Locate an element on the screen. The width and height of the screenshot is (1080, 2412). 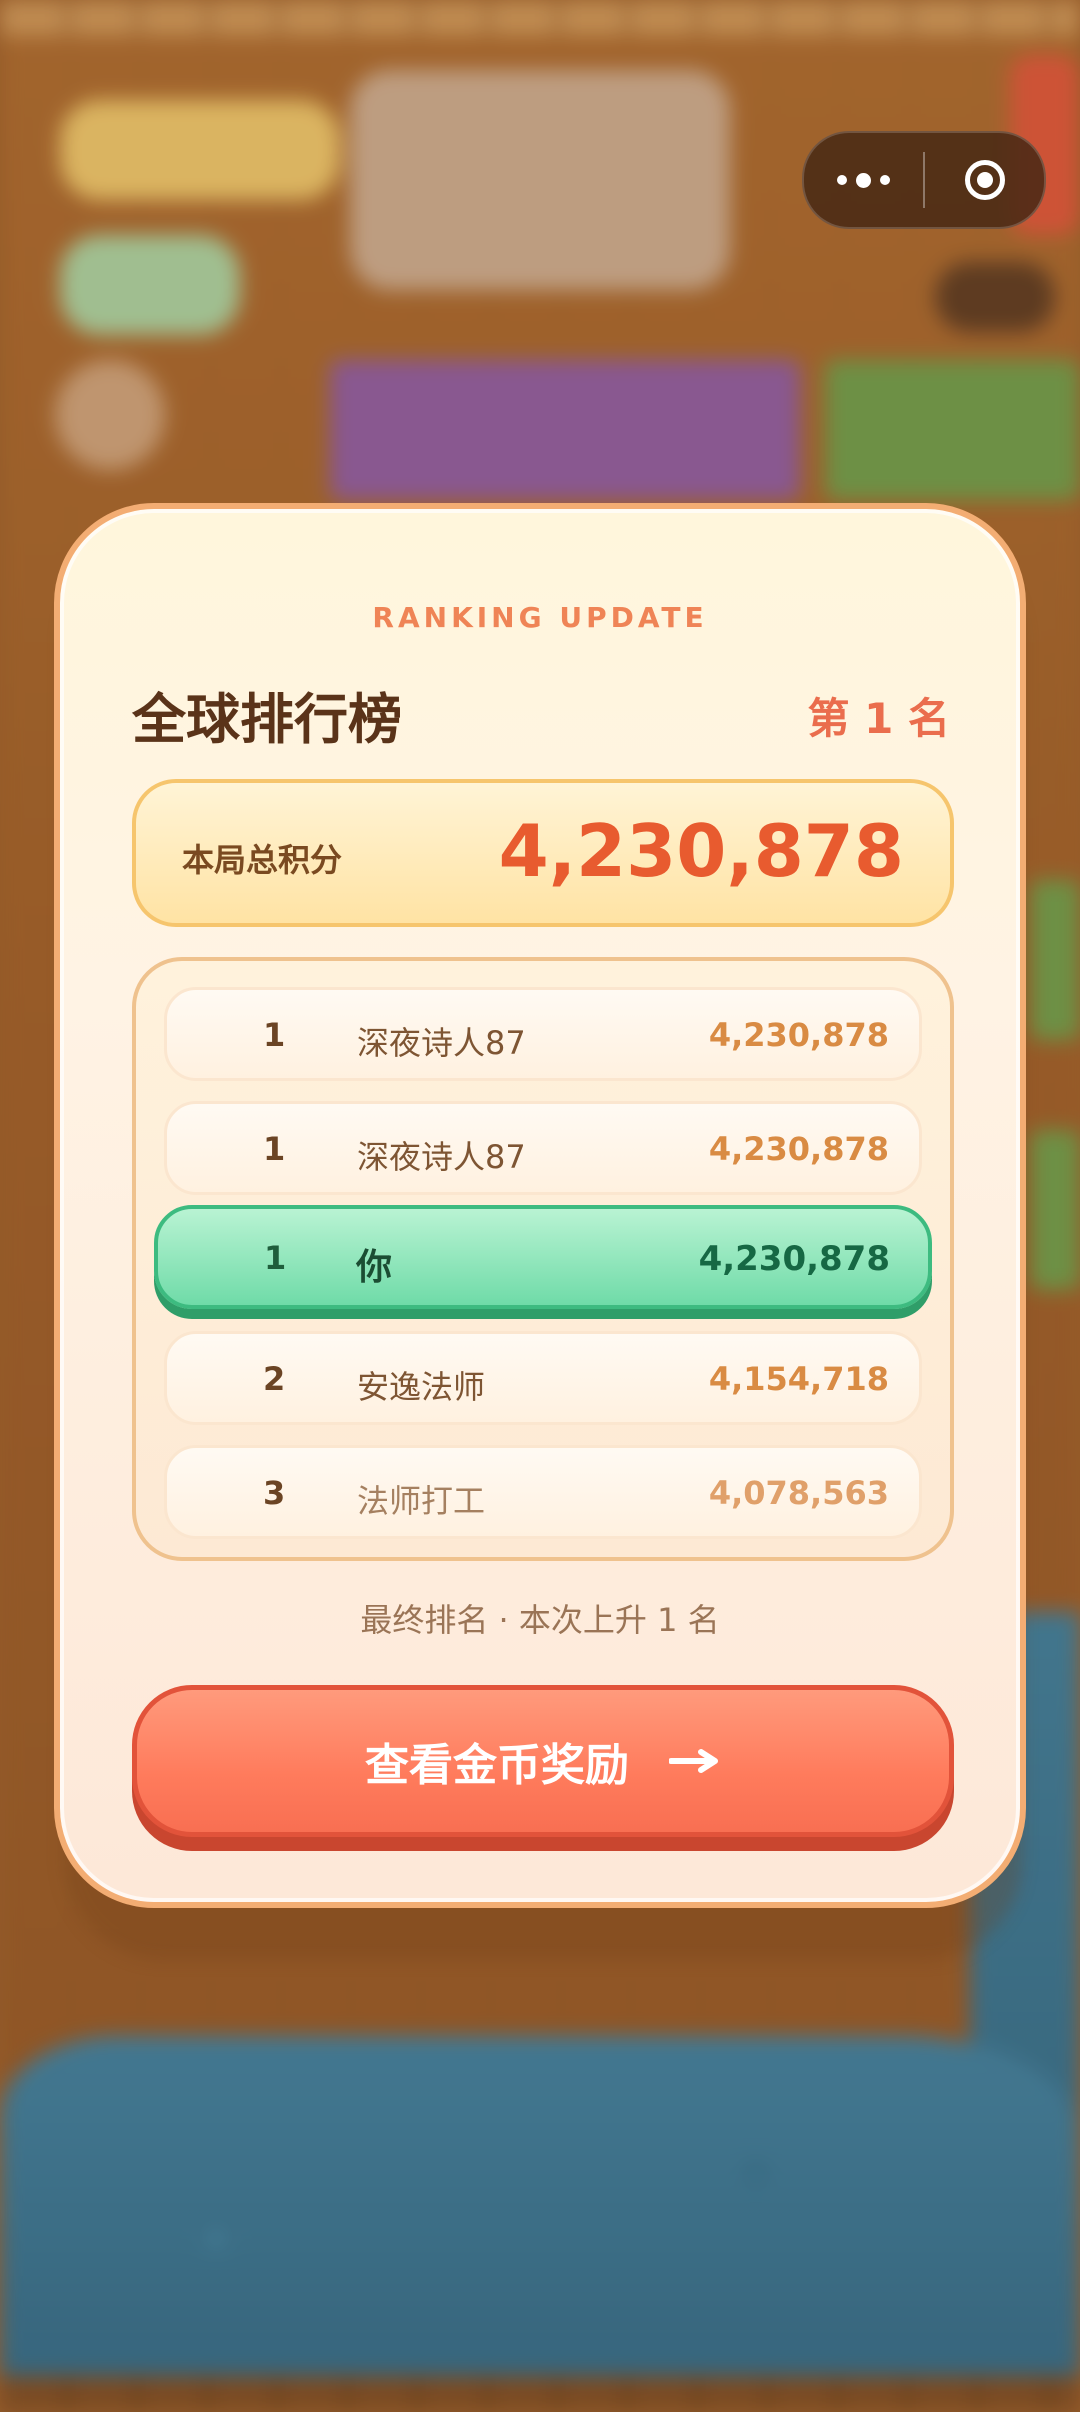
leaderboard-row: 2 安逸法师 4,154,718 is located at coordinates (543, 1378).